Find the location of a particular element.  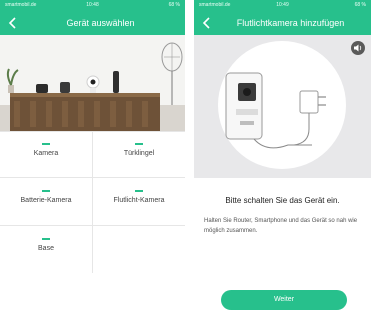

device-option-label: Batterie-Kamera is located at coordinates (46, 200).